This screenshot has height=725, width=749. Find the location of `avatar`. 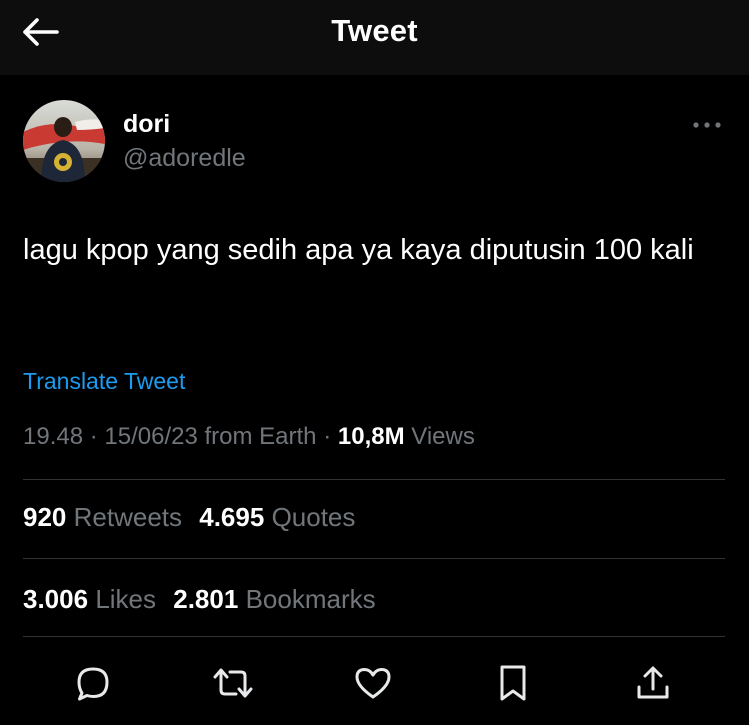

avatar is located at coordinates (64, 141).